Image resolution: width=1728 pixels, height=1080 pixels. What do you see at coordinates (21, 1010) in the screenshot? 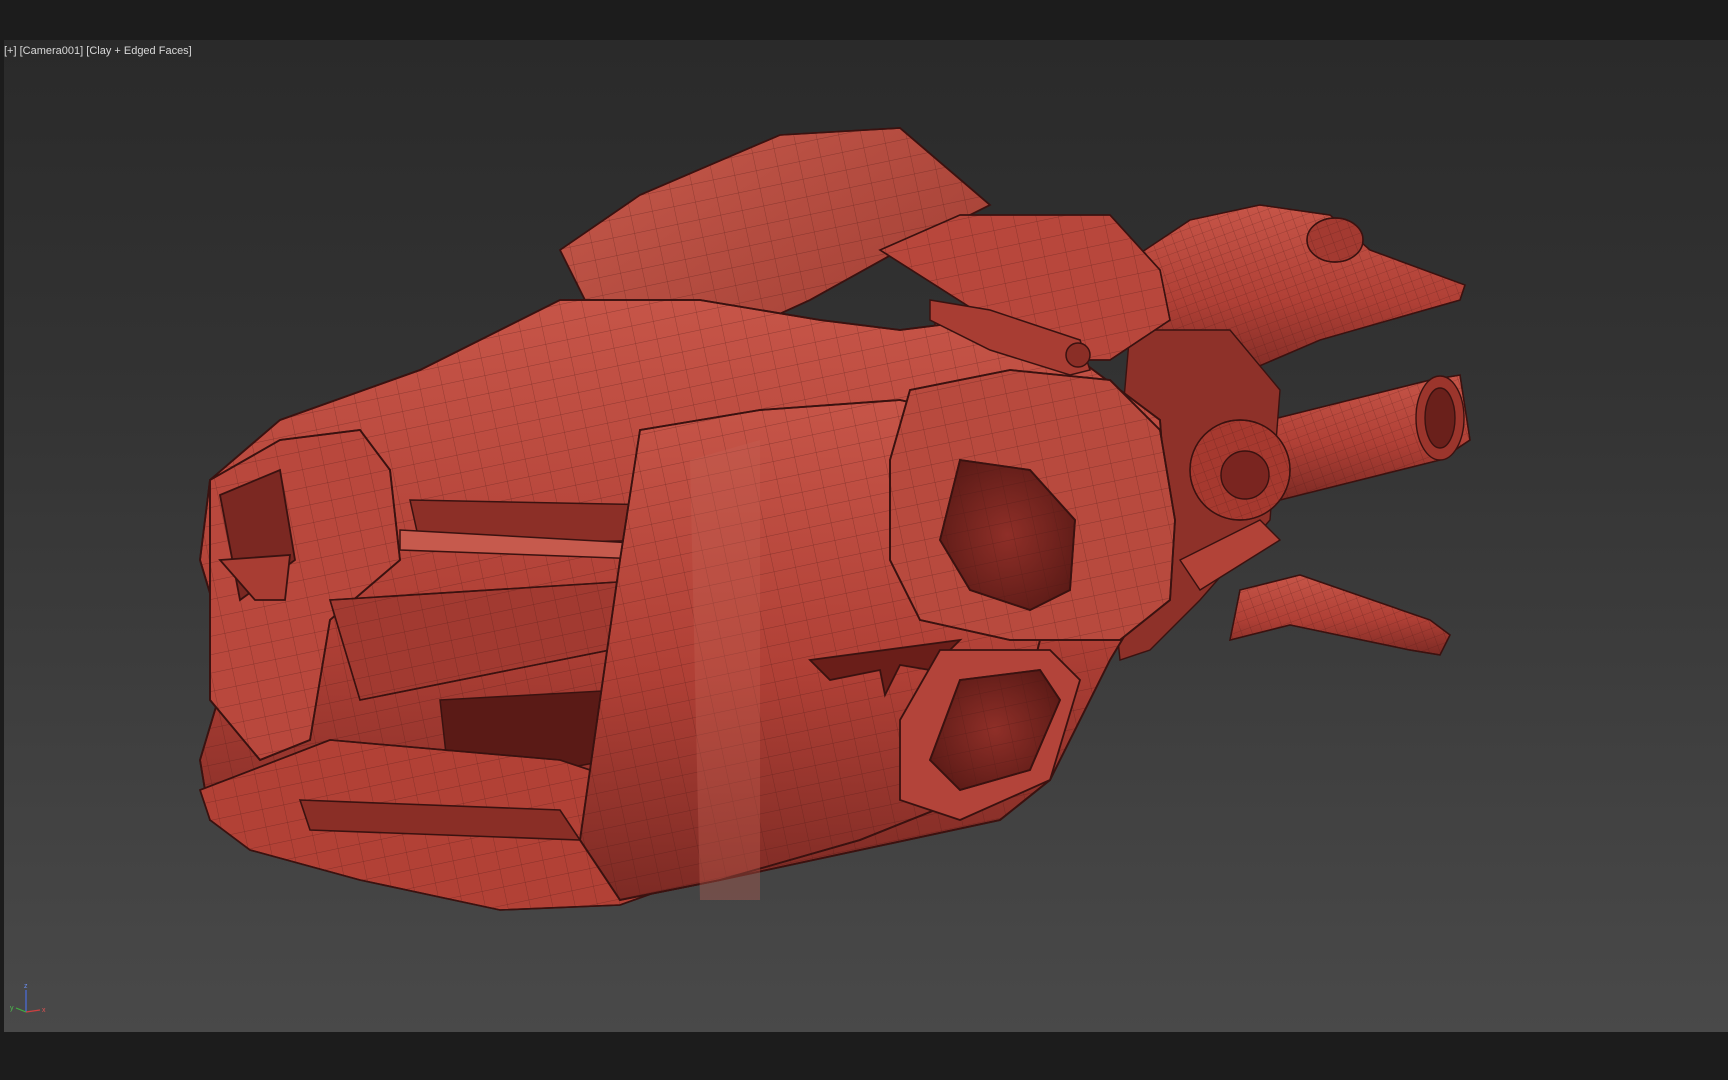
I see `y-axis-icon` at bounding box center [21, 1010].